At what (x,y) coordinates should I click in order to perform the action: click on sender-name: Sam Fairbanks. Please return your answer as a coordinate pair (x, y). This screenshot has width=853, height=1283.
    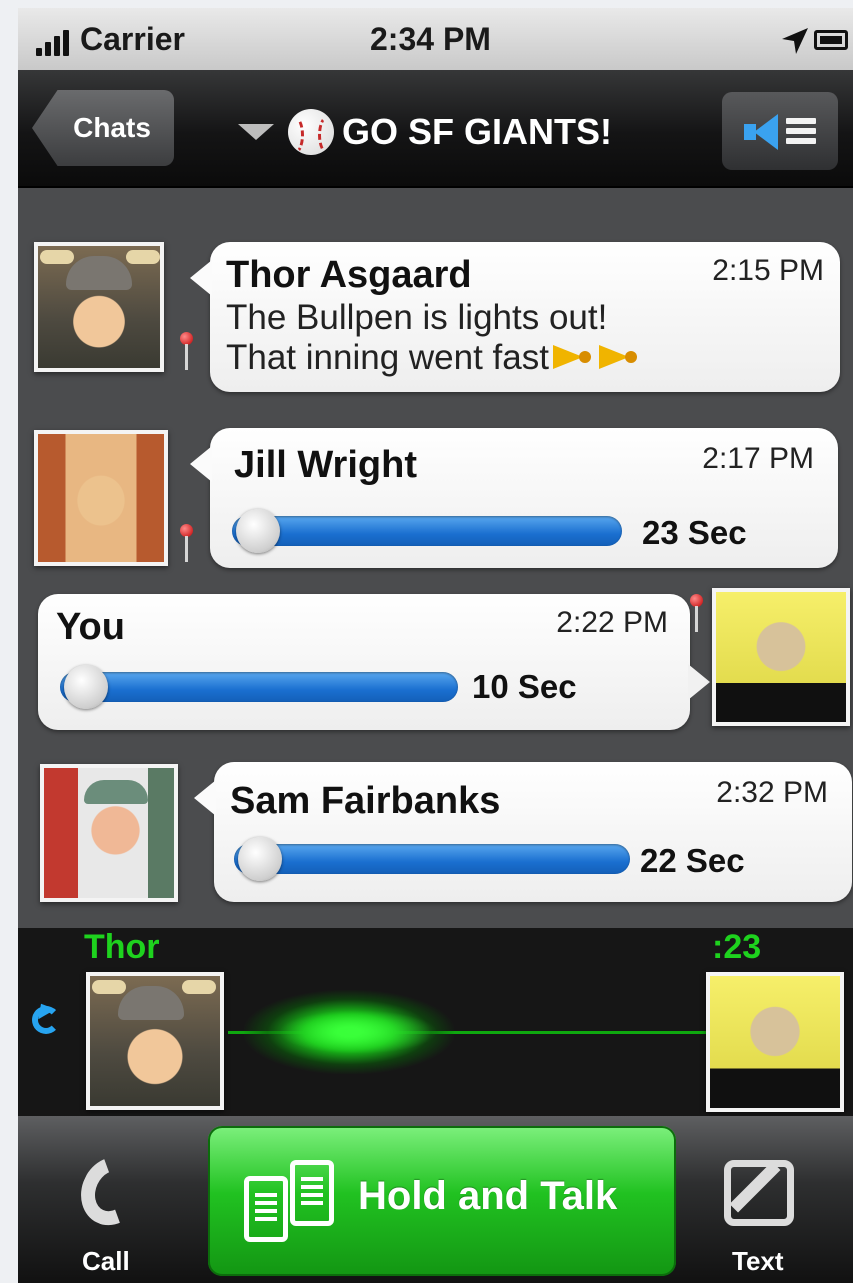
    Looking at the image, I should click on (365, 801).